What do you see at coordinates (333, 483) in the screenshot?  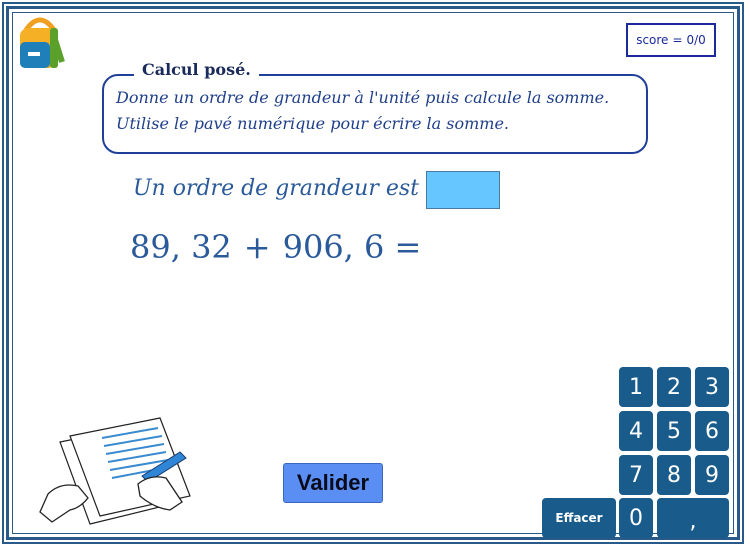 I see `validate-button: Valider` at bounding box center [333, 483].